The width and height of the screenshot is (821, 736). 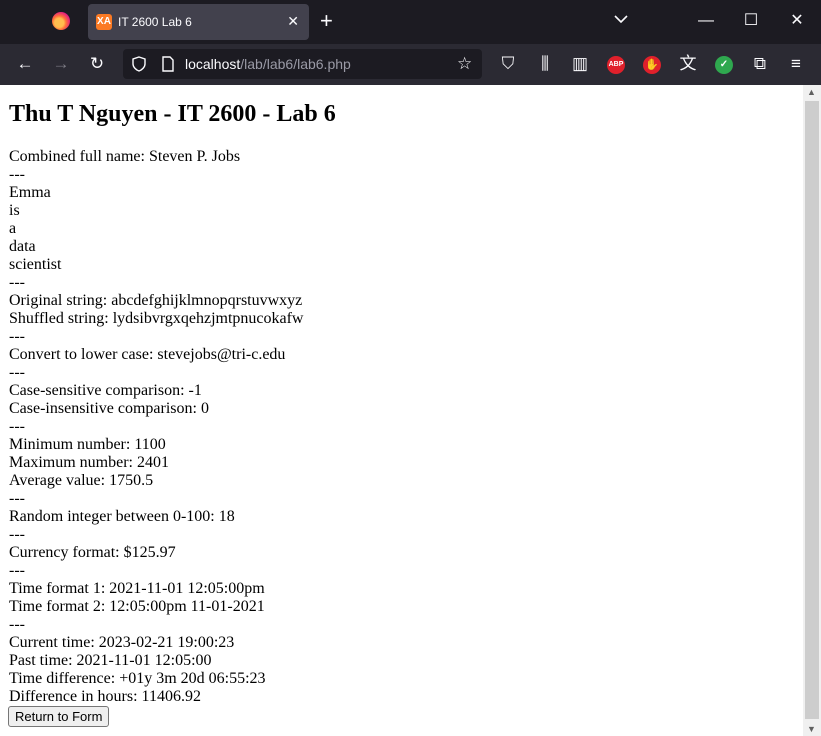 I want to click on tab-it2600-lab6: XA IT 2600 Lab 6 ✕, so click(x=198, y=22).